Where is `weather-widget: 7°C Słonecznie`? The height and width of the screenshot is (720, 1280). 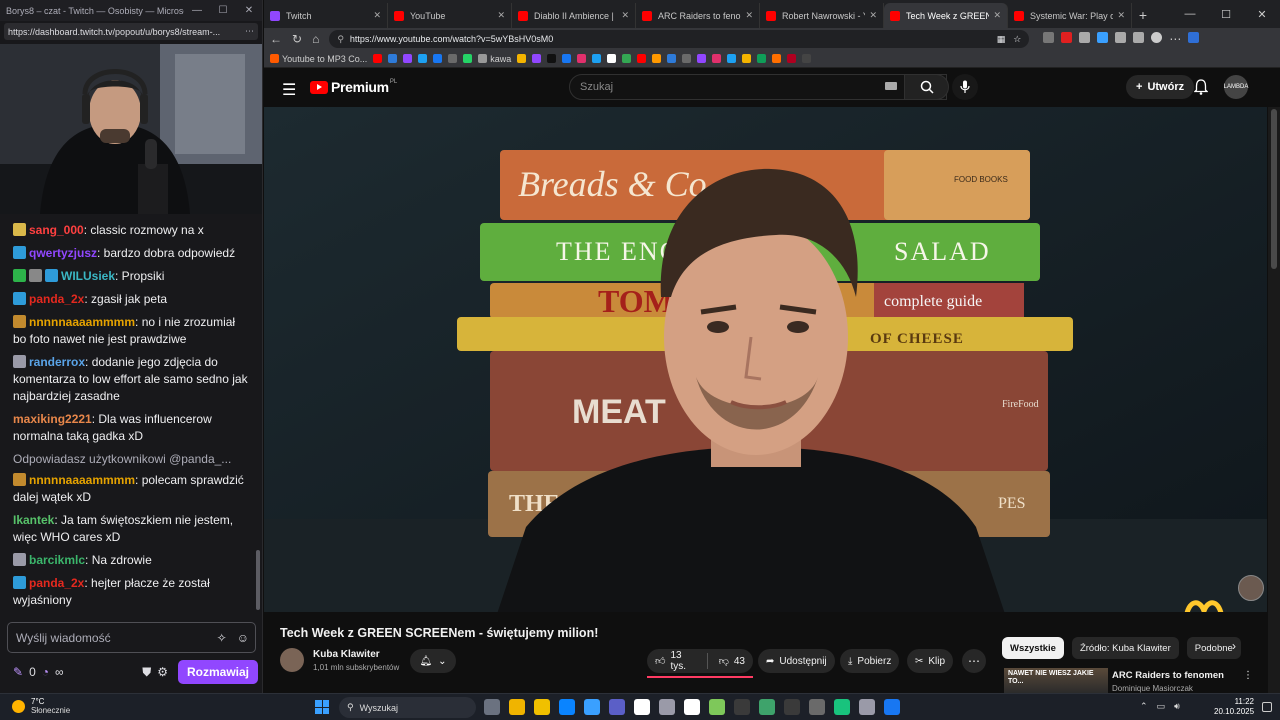 weather-widget: 7°C Słonecznie is located at coordinates (41, 706).